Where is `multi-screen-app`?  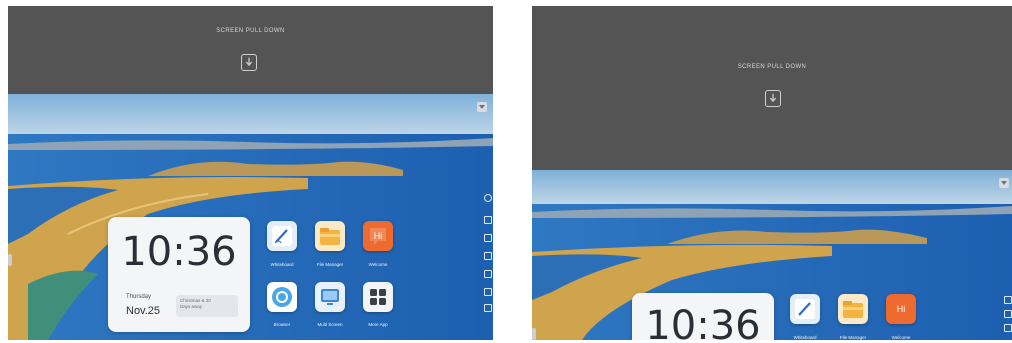
multi-screen-app is located at coordinates (330, 297).